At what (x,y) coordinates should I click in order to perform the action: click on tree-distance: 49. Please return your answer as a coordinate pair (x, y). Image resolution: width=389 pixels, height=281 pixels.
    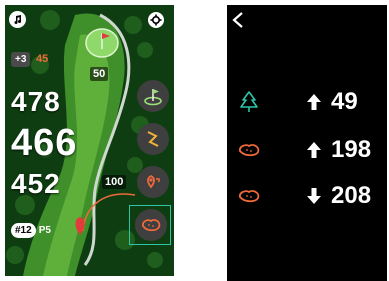
    Looking at the image, I should click on (344, 101).